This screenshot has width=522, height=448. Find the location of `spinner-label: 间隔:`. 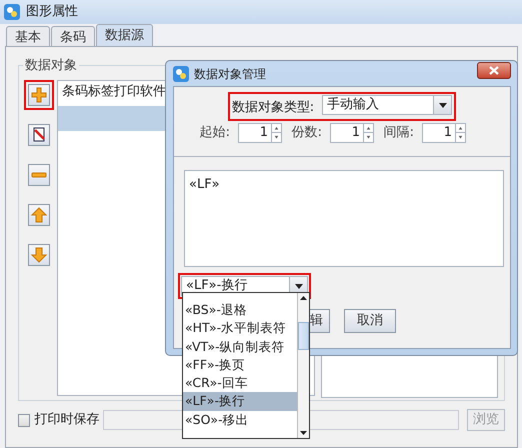

spinner-label: 间隔: is located at coordinates (398, 133).